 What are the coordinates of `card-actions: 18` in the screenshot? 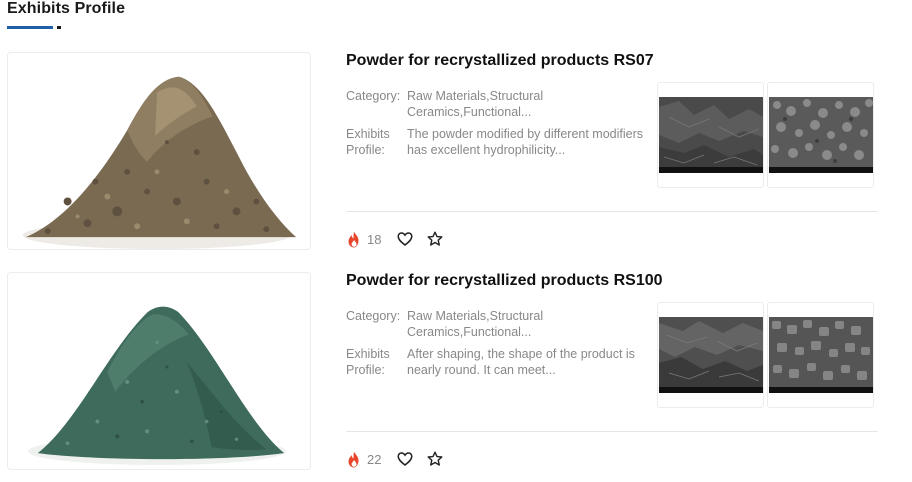 It's located at (394, 239).